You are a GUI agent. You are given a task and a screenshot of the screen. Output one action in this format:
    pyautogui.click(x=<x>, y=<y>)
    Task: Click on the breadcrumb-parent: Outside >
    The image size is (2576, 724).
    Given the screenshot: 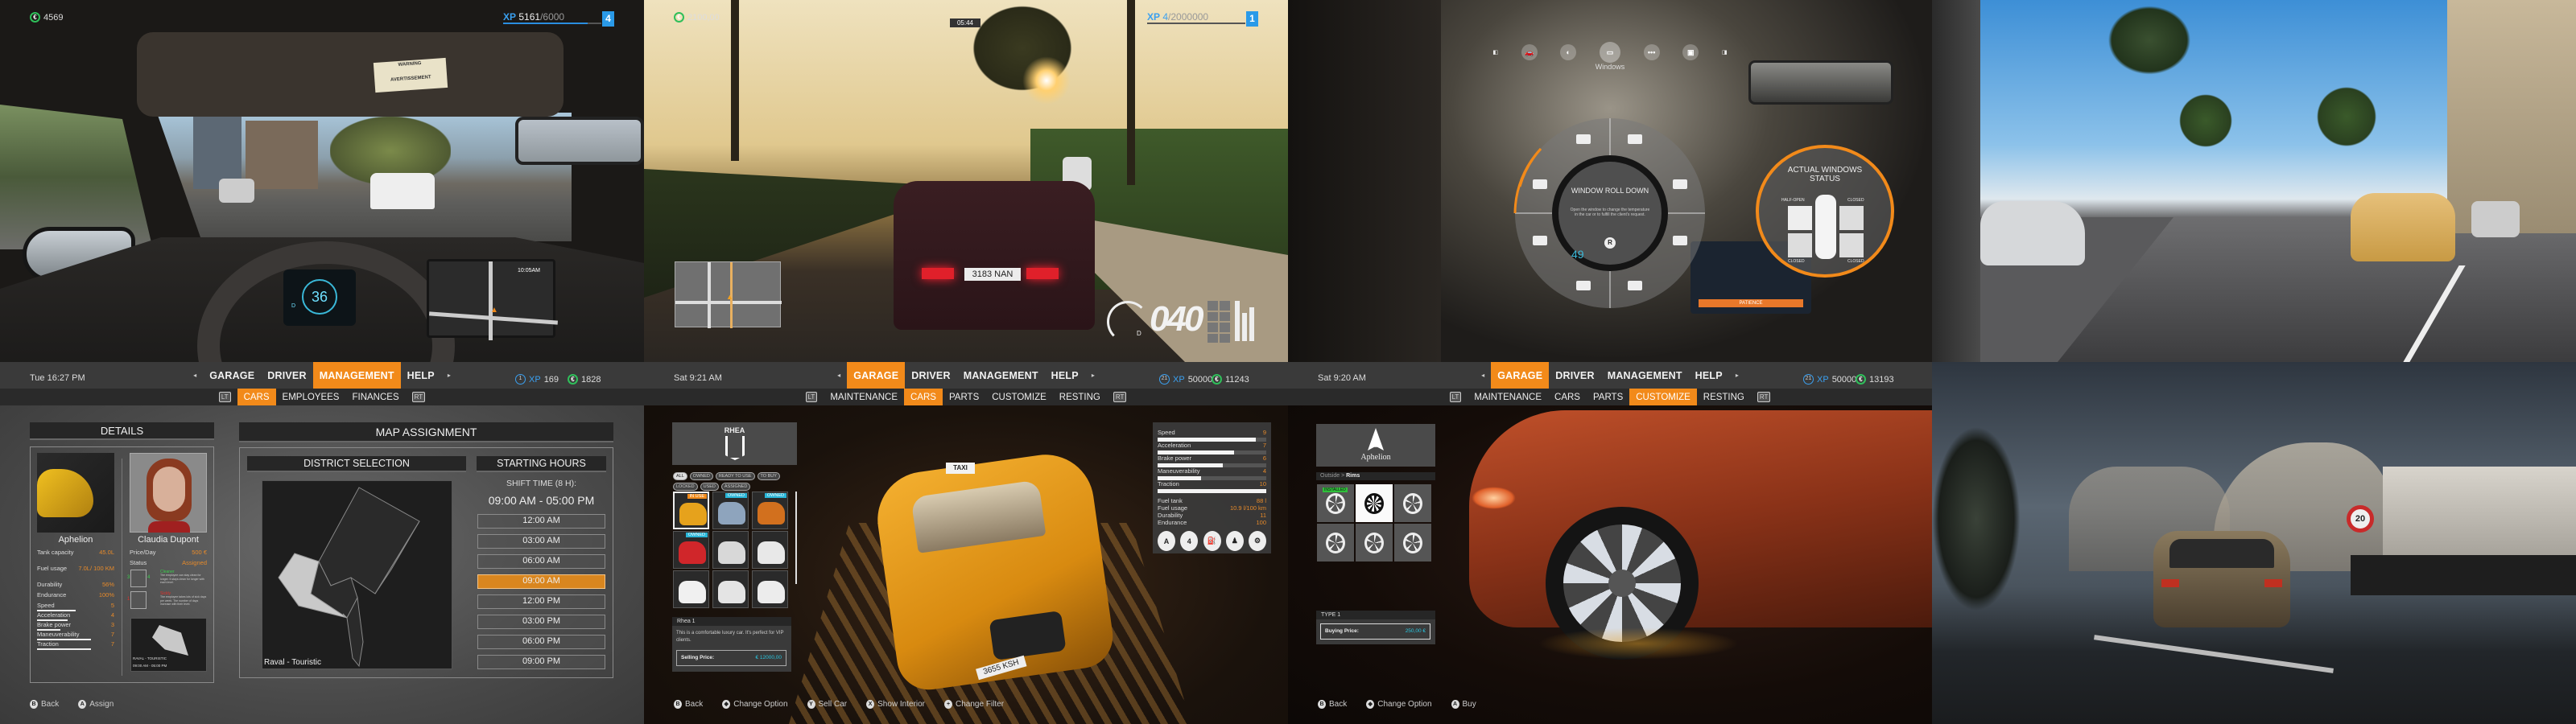 What is the action you would take?
    pyautogui.click(x=1332, y=476)
    